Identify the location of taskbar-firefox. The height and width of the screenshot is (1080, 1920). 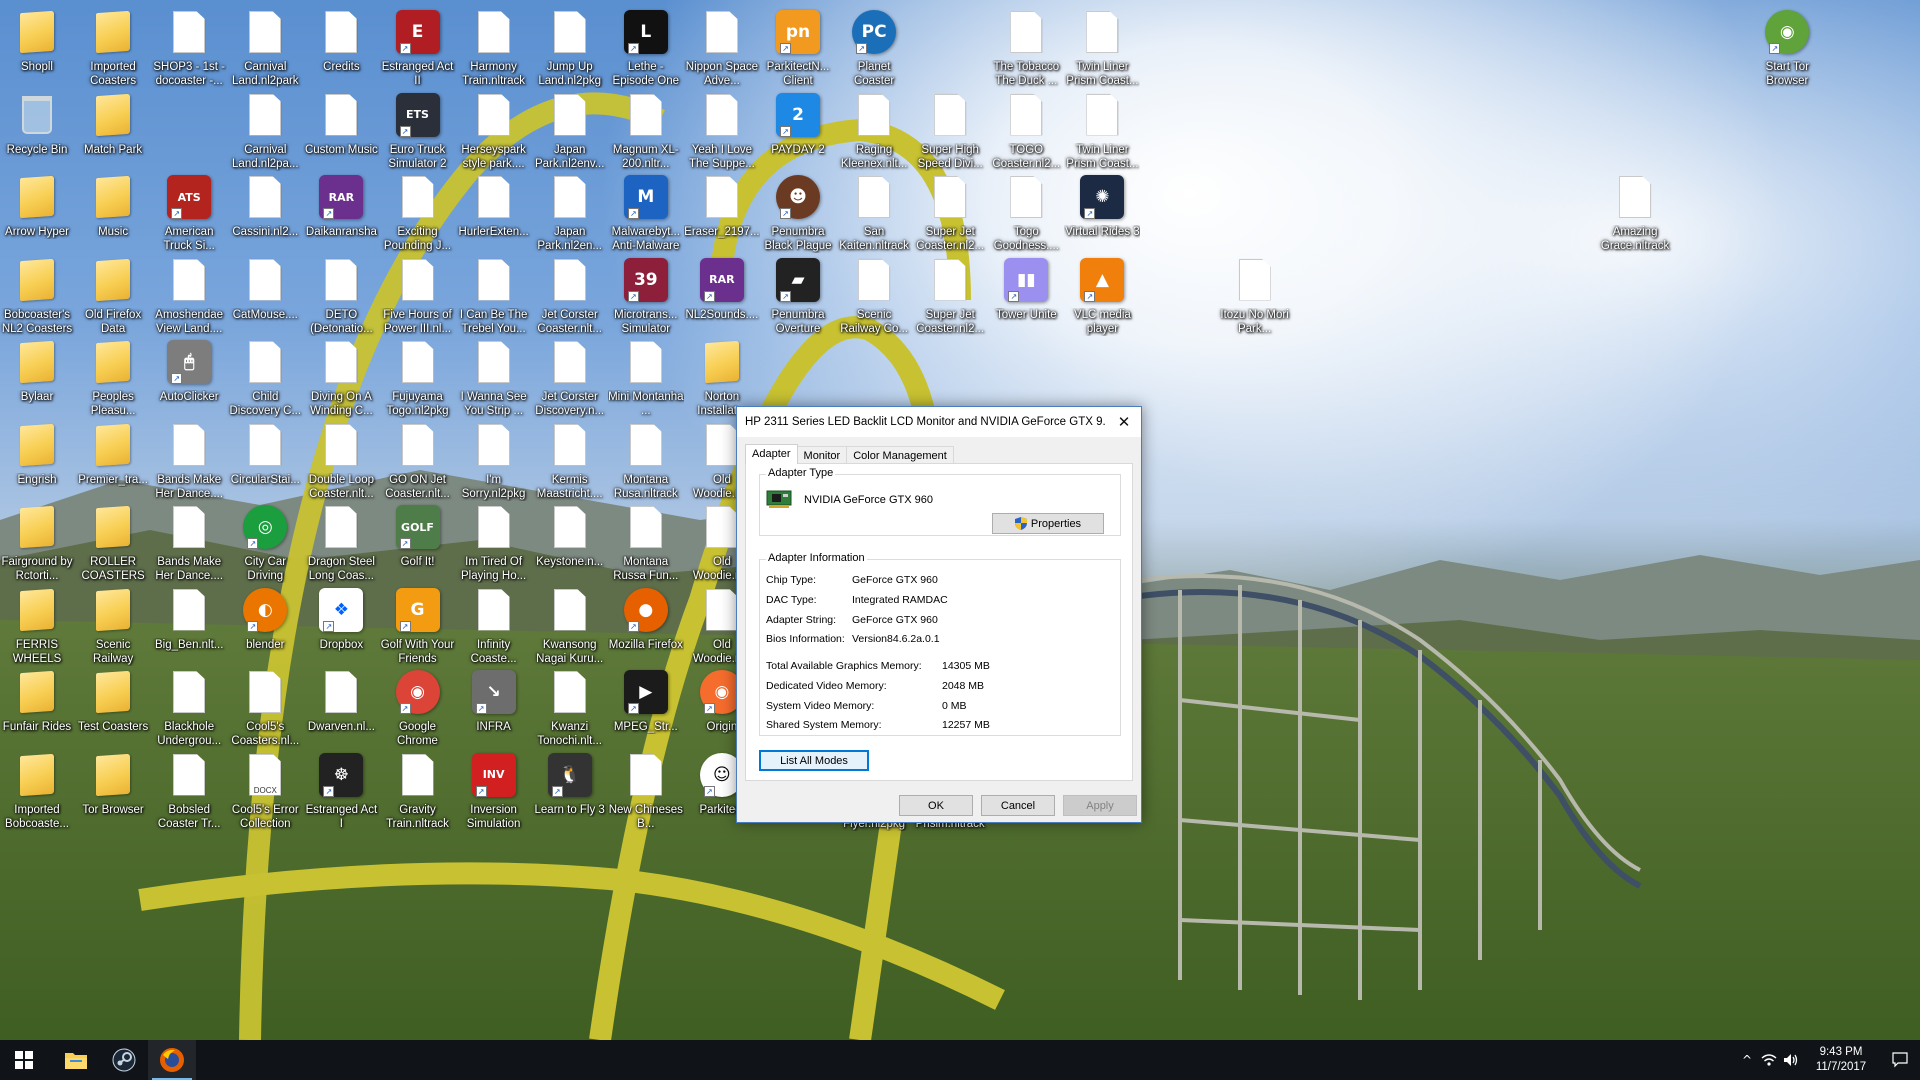
(172, 1060).